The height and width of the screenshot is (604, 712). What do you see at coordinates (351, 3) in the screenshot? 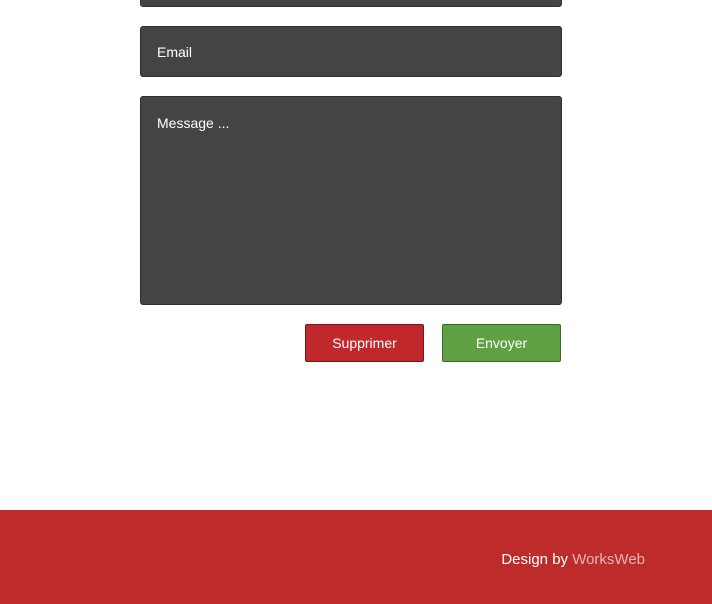
I see `previous-field` at bounding box center [351, 3].